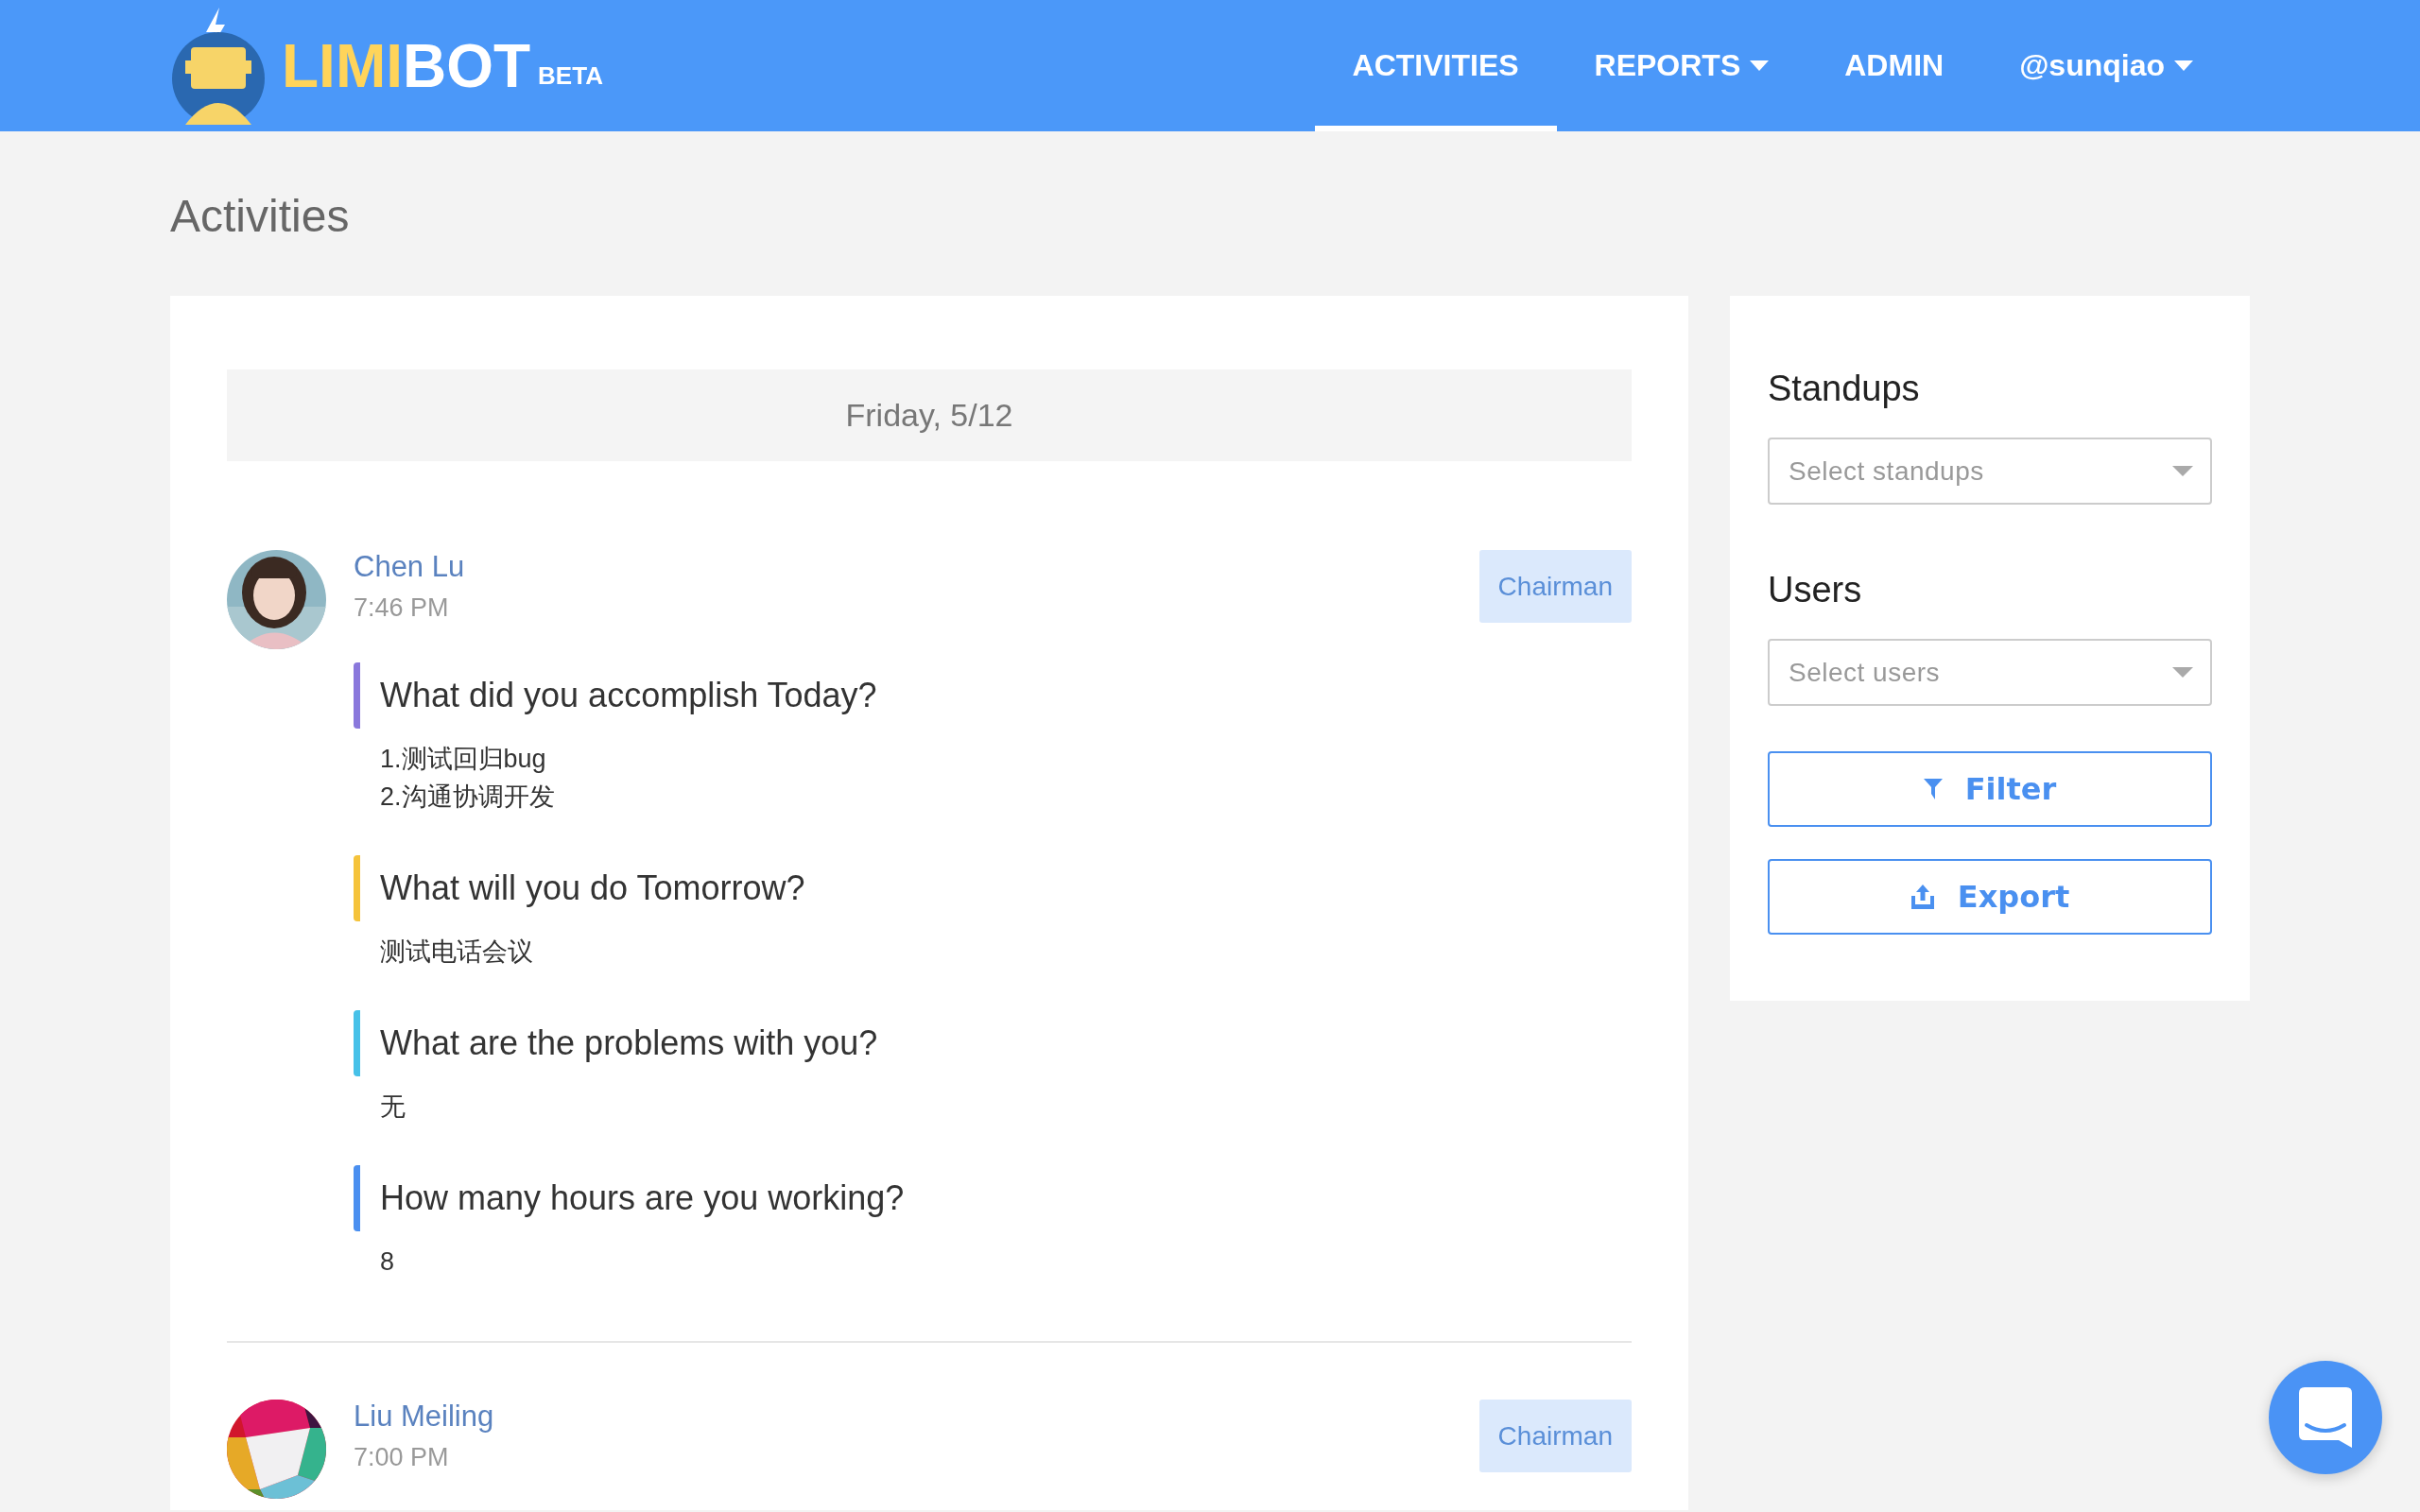 This screenshot has width=2420, height=1512. I want to click on logo-text: LIMIBOT, so click(407, 65).